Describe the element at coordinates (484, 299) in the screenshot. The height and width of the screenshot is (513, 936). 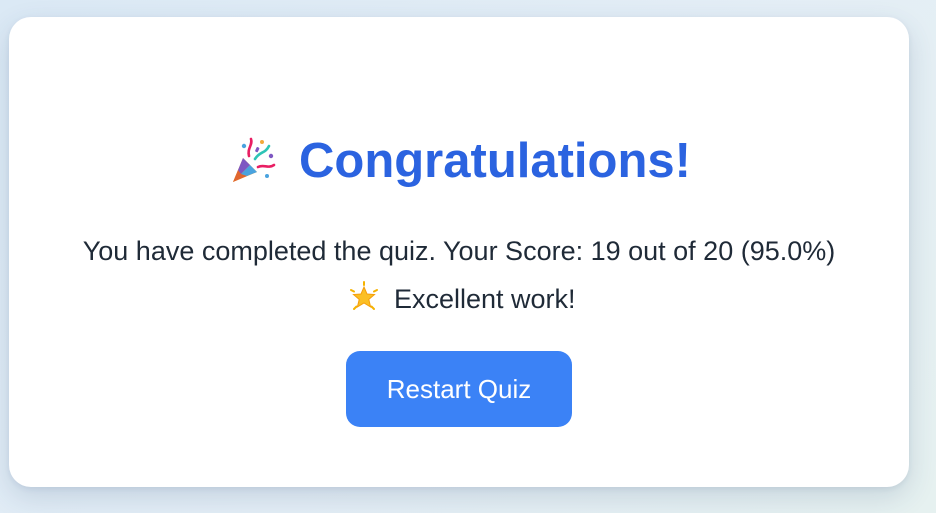
I see `encouragement-text: Excellent work!` at that location.